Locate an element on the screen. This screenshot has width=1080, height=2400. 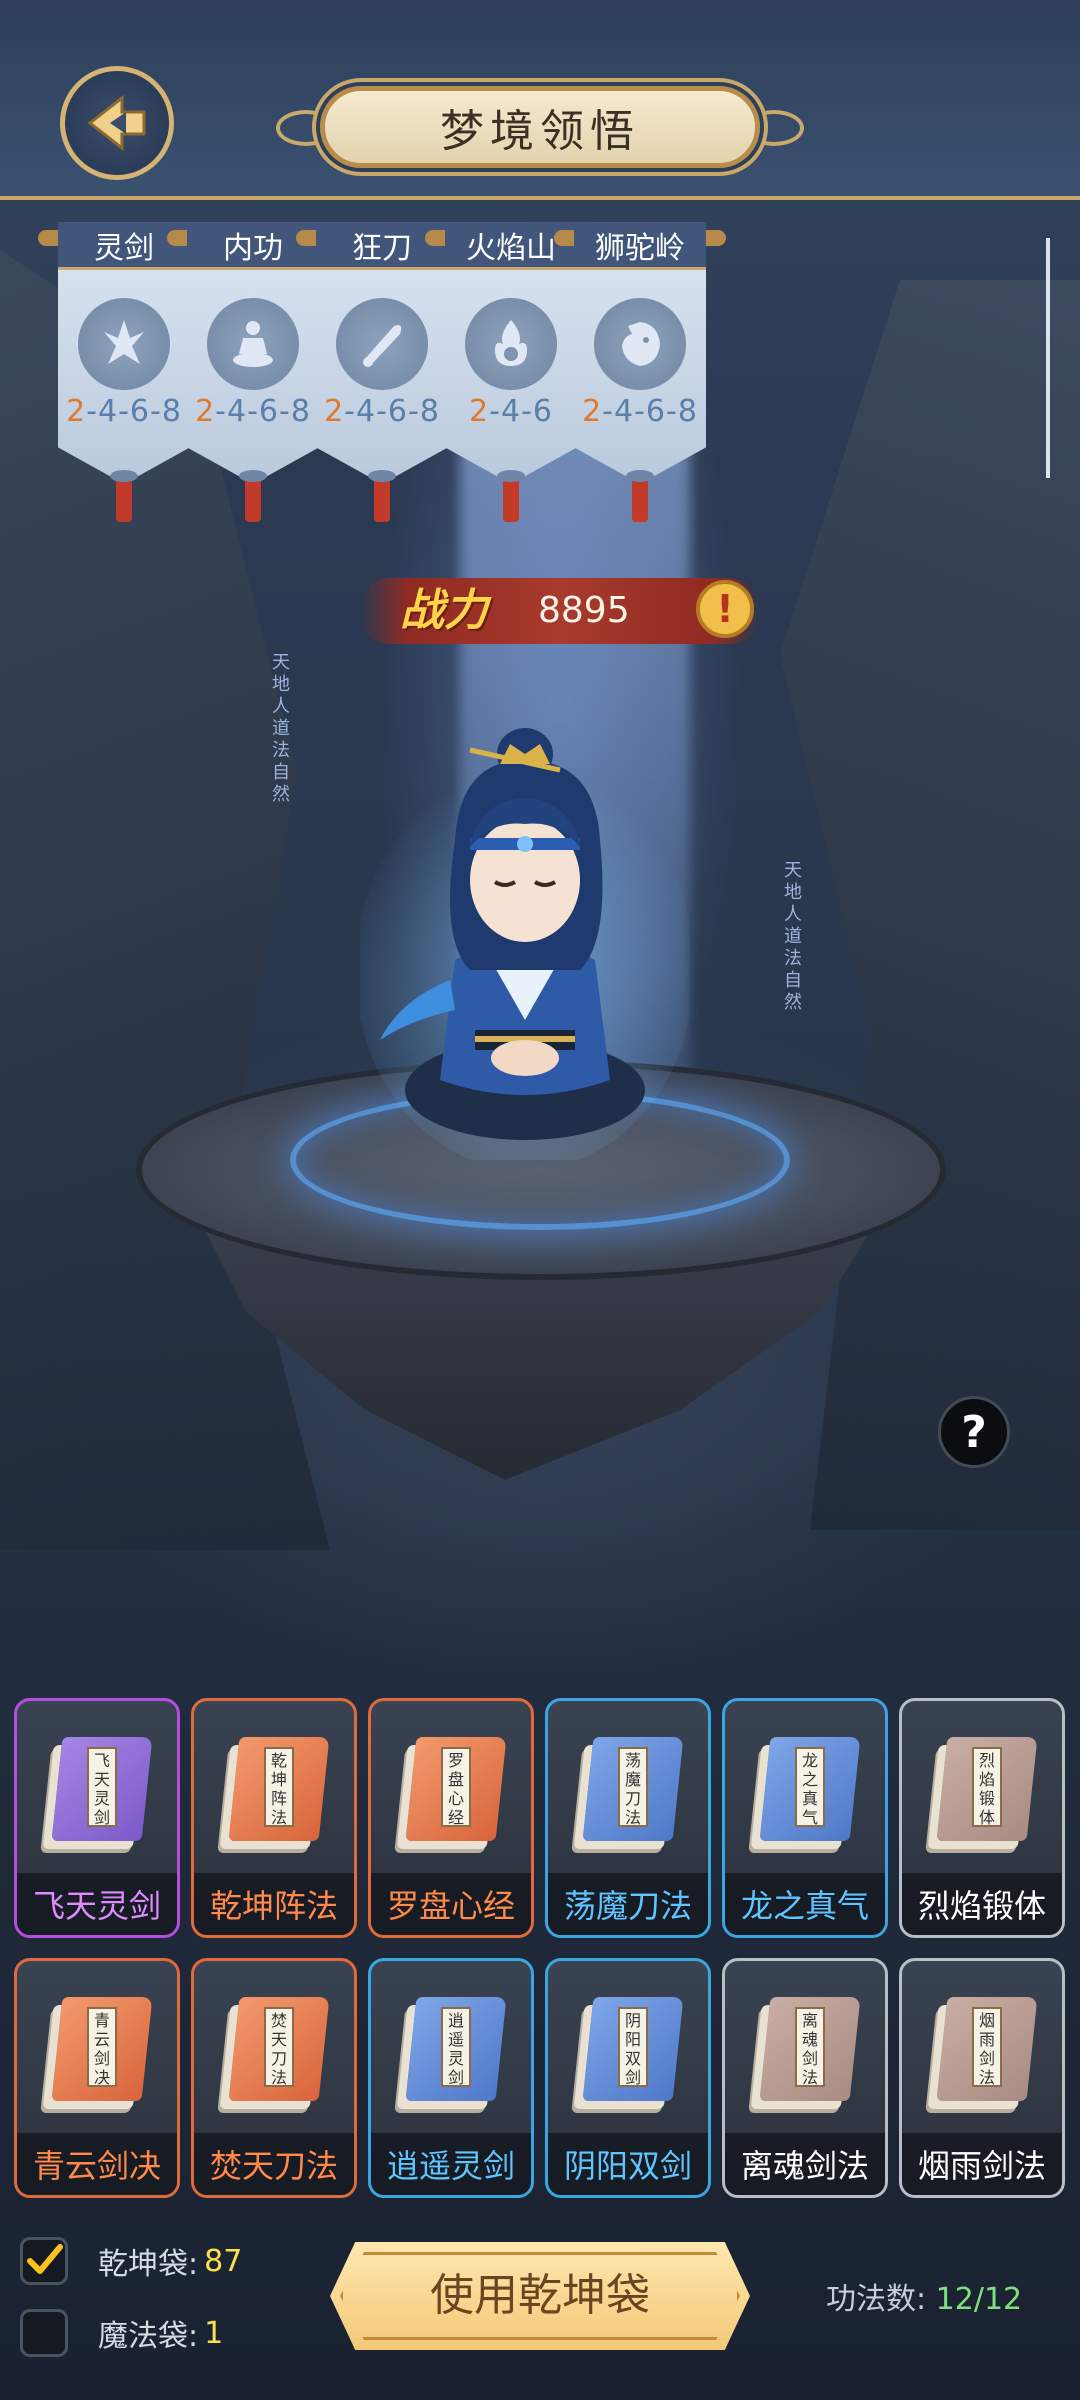
book-icon: 乾坤阵法 is located at coordinates (277, 1797).